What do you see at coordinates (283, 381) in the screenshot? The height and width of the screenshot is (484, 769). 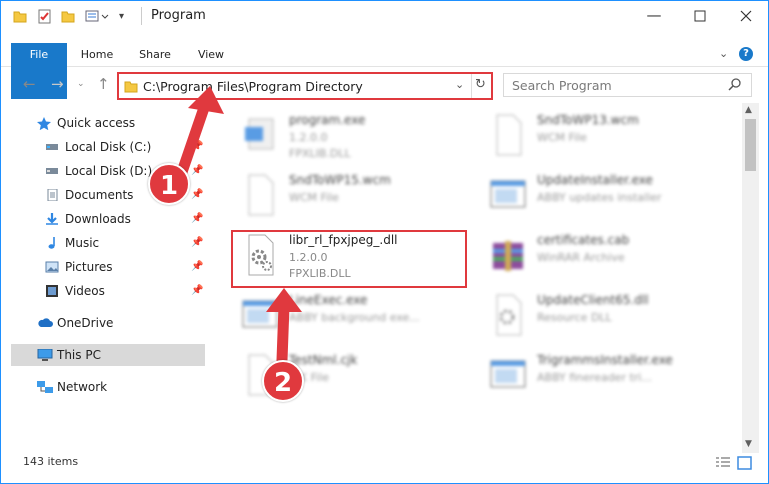 I see `step-2-badge: 2` at bounding box center [283, 381].